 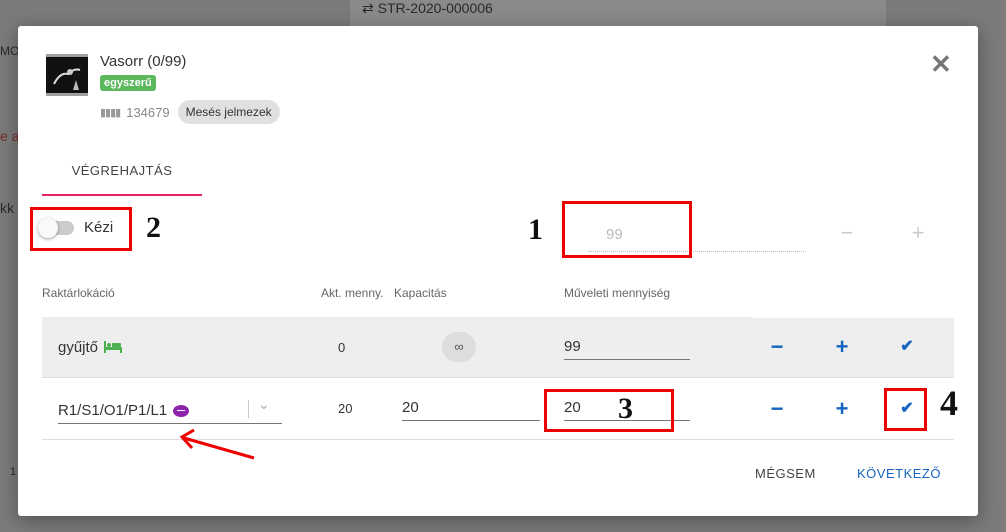 What do you see at coordinates (535, 229) in the screenshot?
I see `annotation-number: 1` at bounding box center [535, 229].